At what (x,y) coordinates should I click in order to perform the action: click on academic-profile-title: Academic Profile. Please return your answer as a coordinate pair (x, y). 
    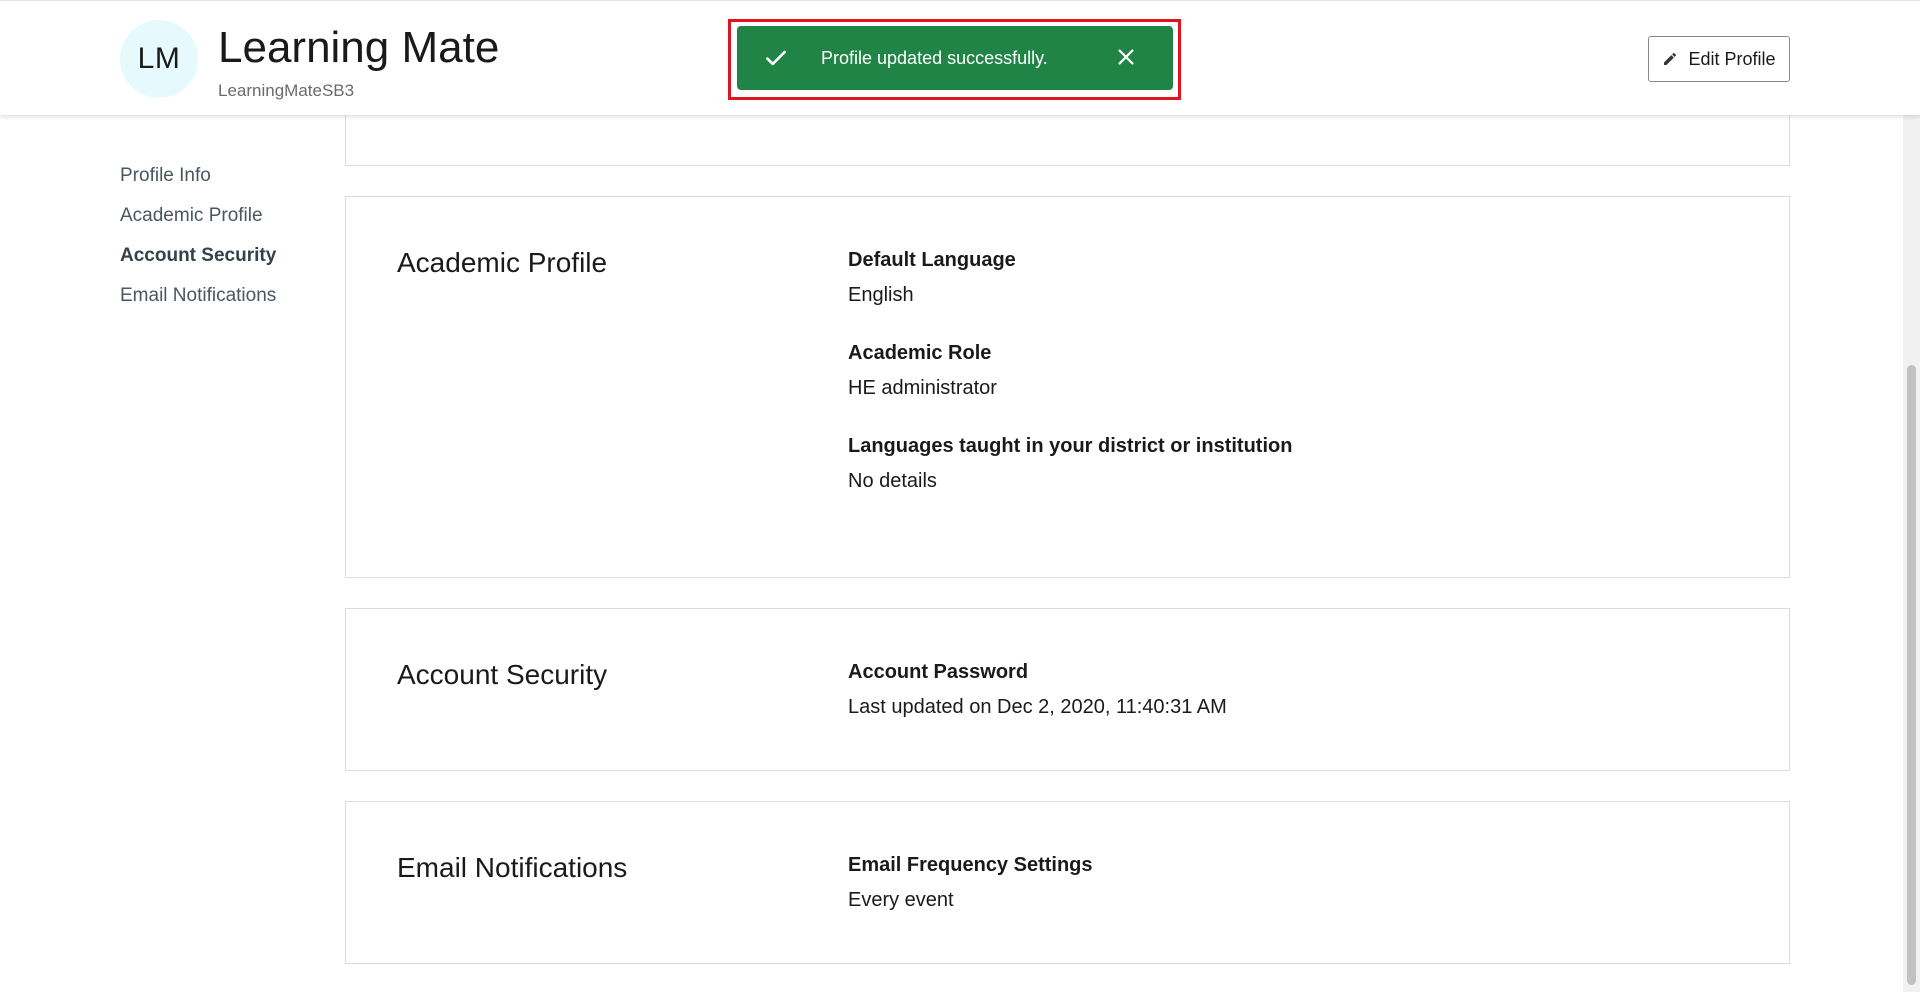
    Looking at the image, I should click on (502, 262).